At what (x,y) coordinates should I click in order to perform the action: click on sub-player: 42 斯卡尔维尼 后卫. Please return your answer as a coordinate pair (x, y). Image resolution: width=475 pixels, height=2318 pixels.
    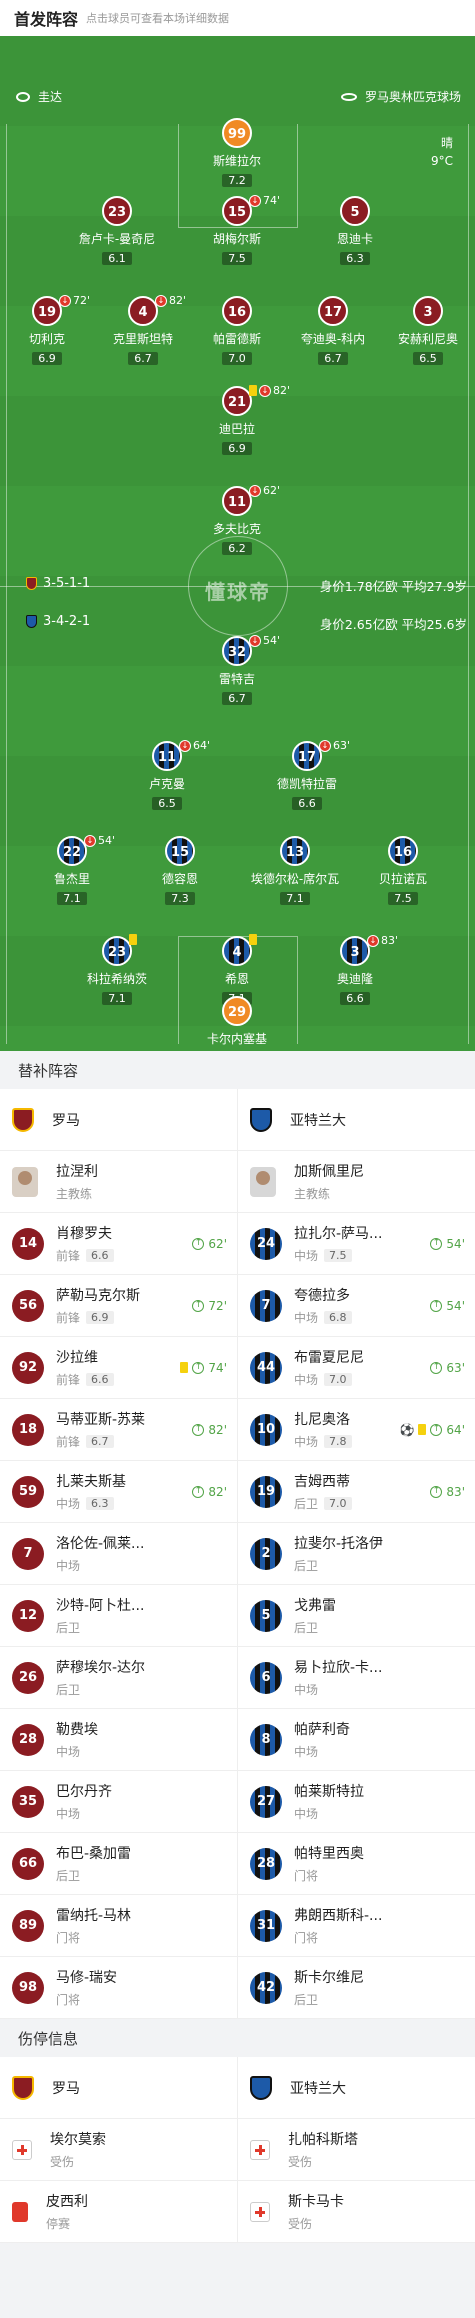
    Looking at the image, I should click on (356, 1987).